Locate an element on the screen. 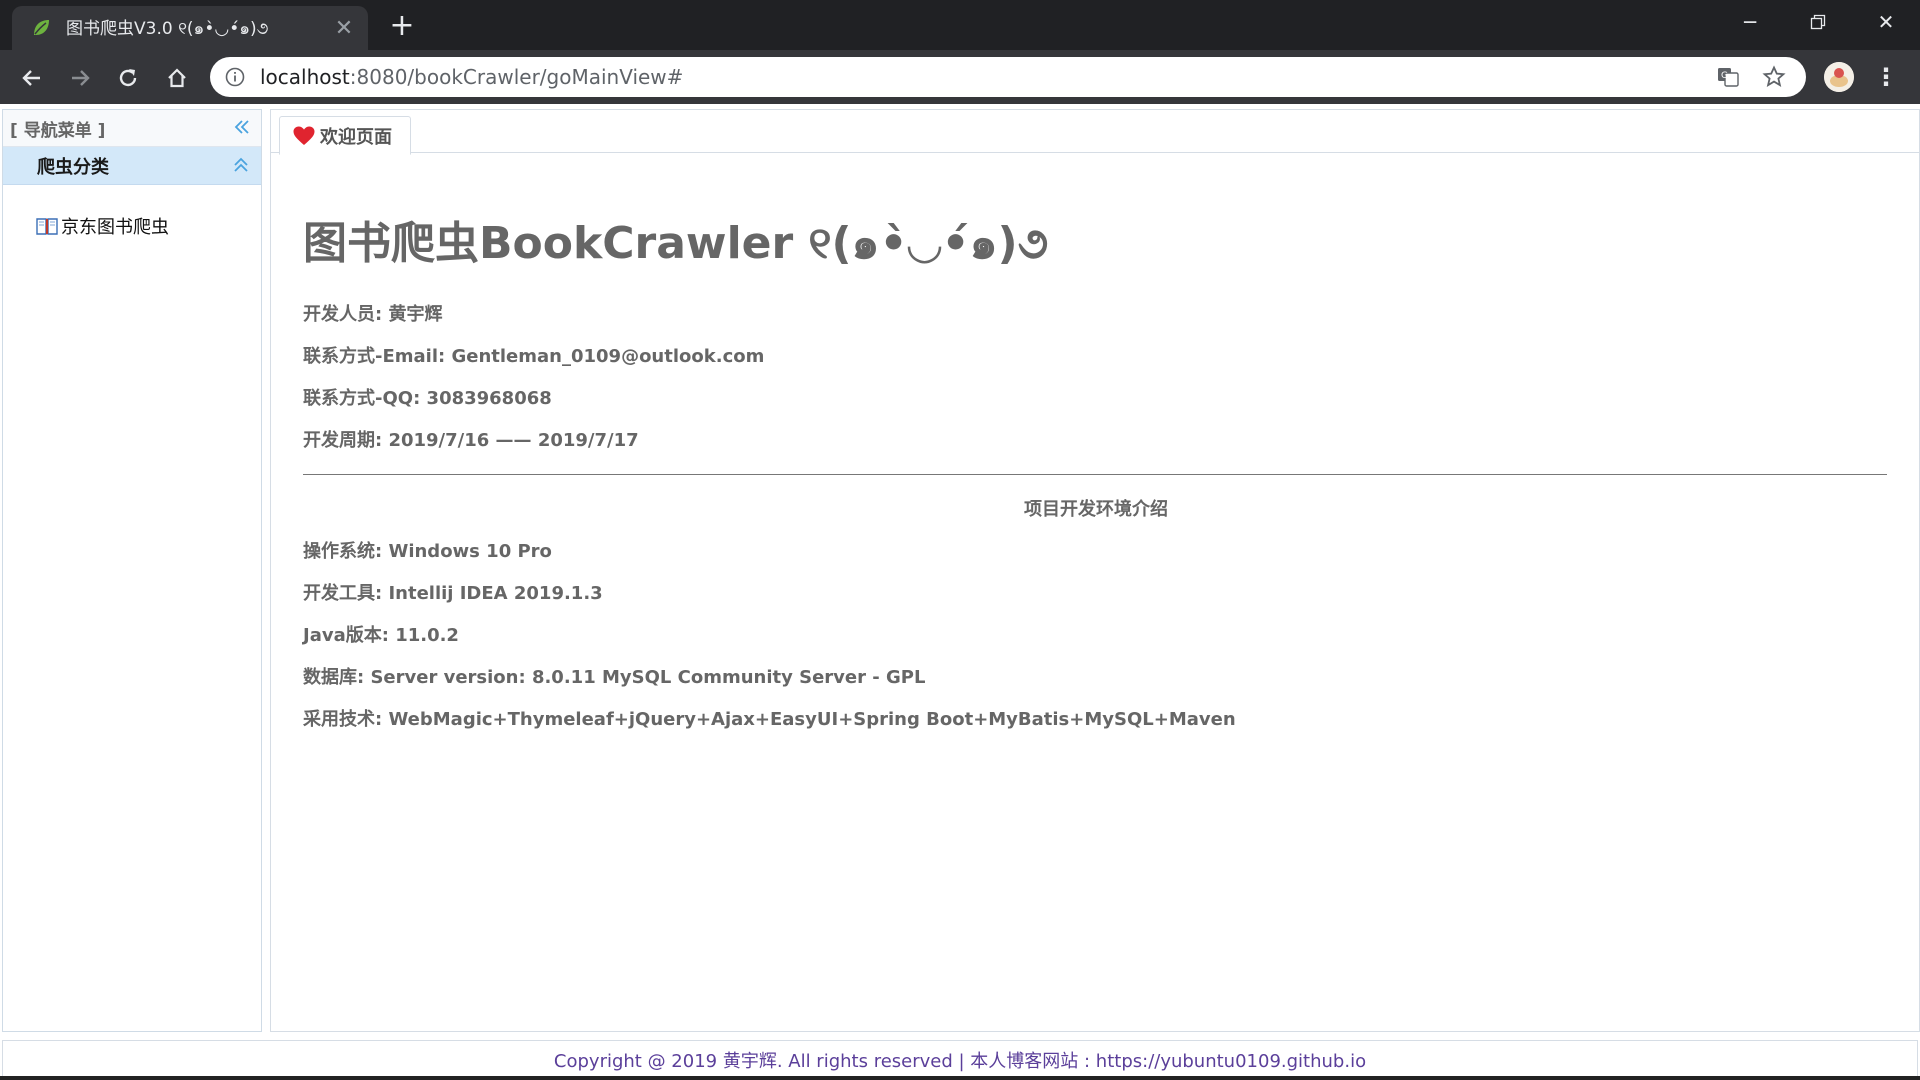 The height and width of the screenshot is (1080, 1920). email-info: 联系方式-Email: Gentleman_0109@outlook.com is located at coordinates (534, 356).